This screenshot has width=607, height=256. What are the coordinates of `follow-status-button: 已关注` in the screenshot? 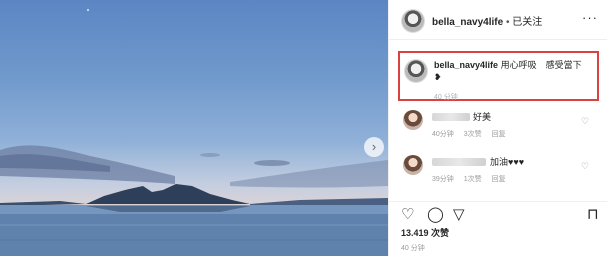 It's located at (527, 22).